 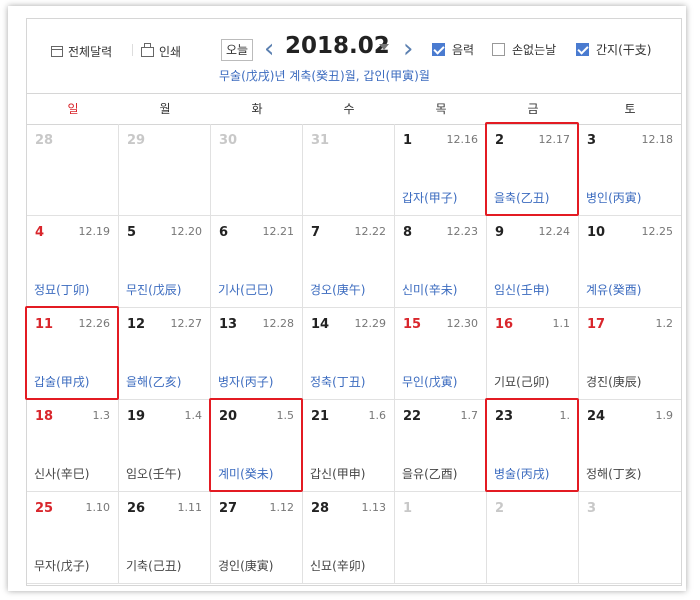 I want to click on day-number: 2, so click(x=500, y=508).